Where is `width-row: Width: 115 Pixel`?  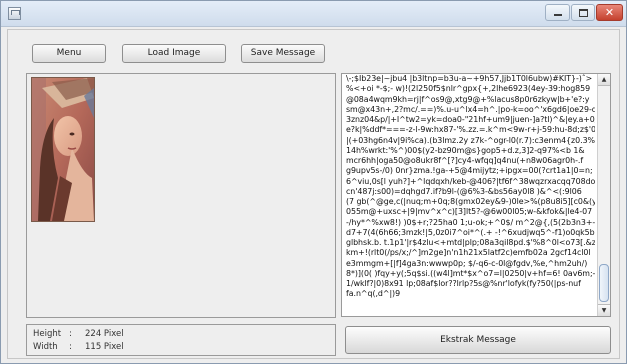
width-row: Width: 115 Pixel is located at coordinates (78, 347).